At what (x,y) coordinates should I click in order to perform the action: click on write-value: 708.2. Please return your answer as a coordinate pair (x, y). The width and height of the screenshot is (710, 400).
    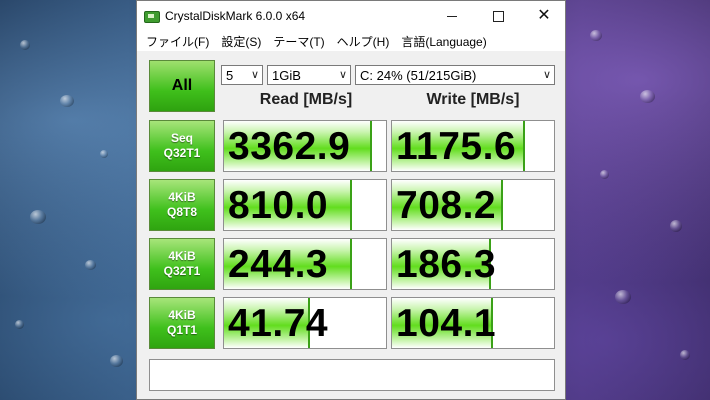
    Looking at the image, I should click on (446, 205).